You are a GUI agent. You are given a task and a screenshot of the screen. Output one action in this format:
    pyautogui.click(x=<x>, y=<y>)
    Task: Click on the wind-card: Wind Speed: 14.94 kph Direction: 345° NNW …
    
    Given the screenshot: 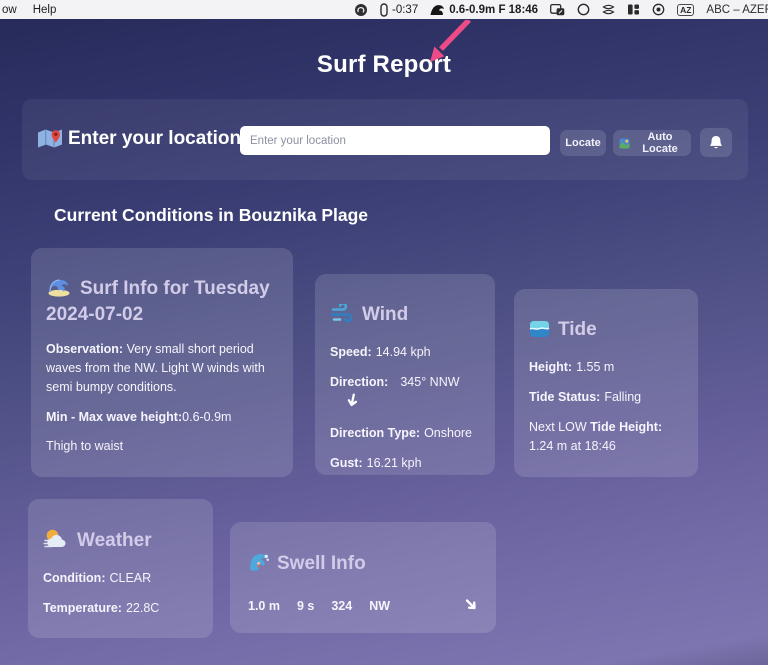 What is the action you would take?
    pyautogui.click(x=405, y=374)
    